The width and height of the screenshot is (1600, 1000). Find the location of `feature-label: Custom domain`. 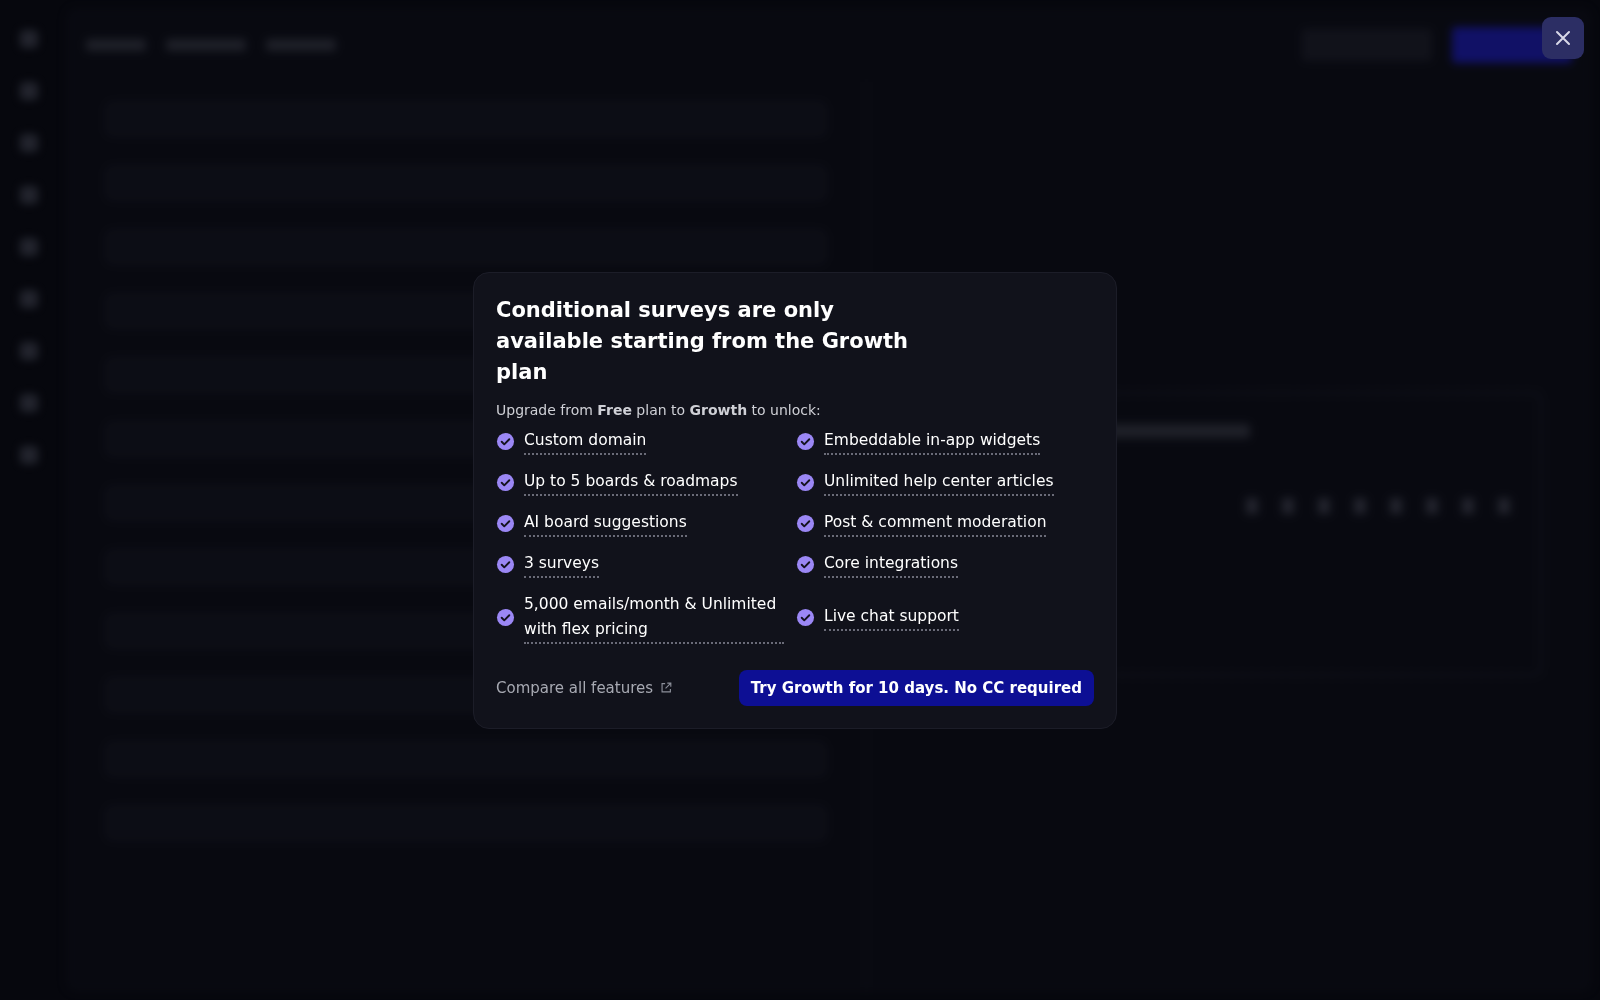

feature-label: Custom domain is located at coordinates (585, 441).